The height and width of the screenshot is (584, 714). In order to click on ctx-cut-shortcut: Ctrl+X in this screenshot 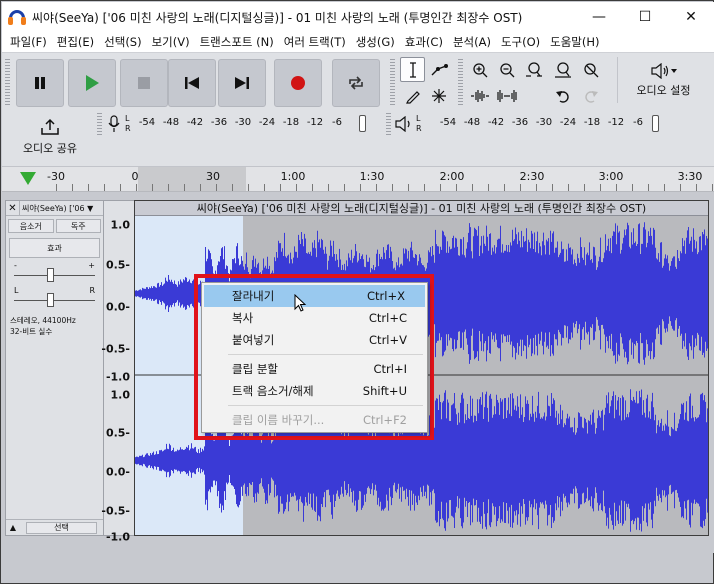, I will do `click(386, 296)`.